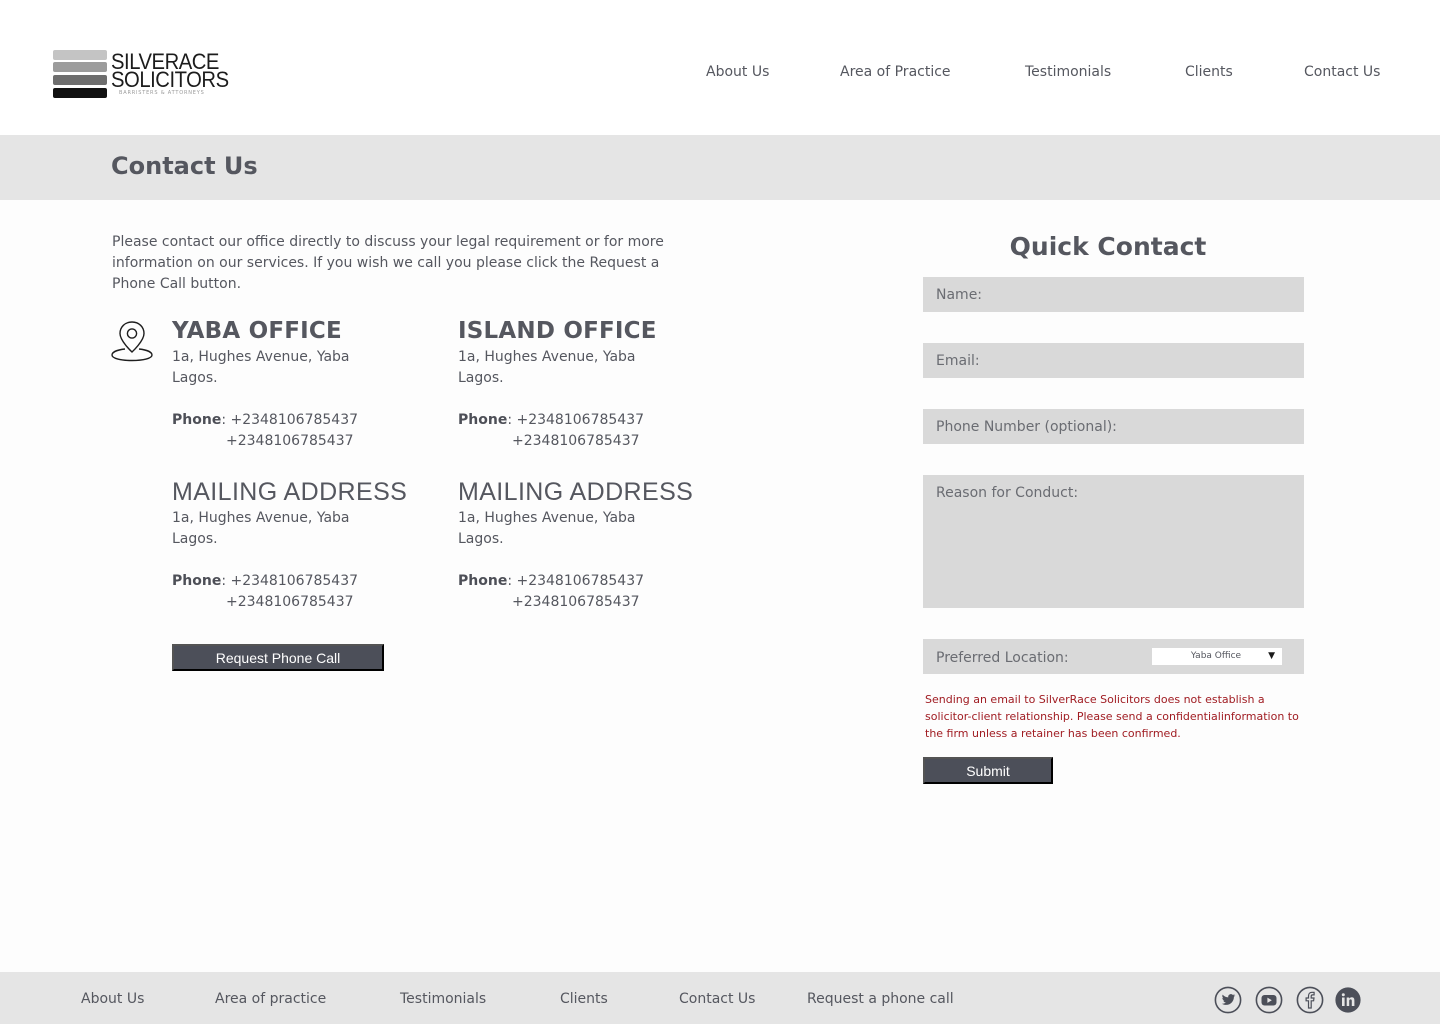 Image resolution: width=1440 pixels, height=1024 pixels. I want to click on logo-mark, so click(80, 74).